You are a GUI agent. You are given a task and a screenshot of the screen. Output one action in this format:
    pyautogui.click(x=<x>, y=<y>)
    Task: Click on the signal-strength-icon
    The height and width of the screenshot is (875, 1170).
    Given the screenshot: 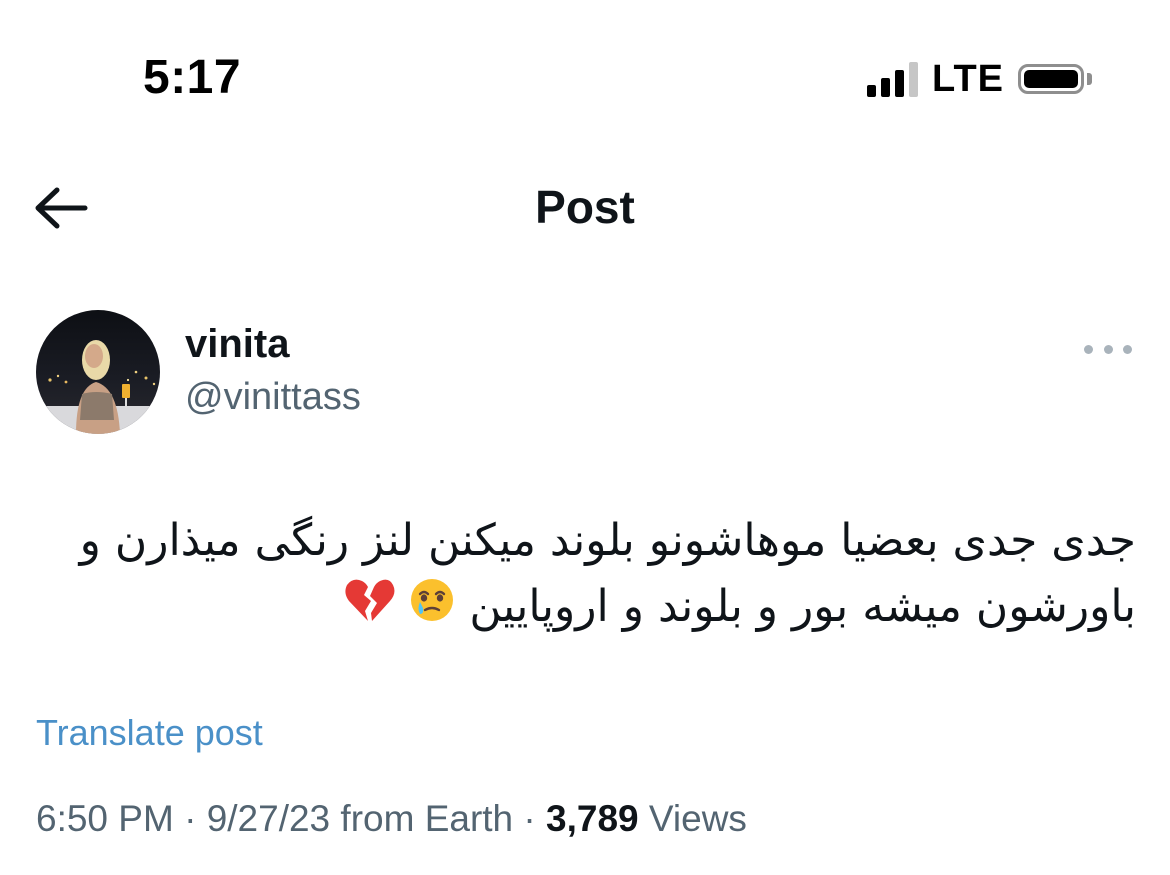 What is the action you would take?
    pyautogui.click(x=893, y=79)
    